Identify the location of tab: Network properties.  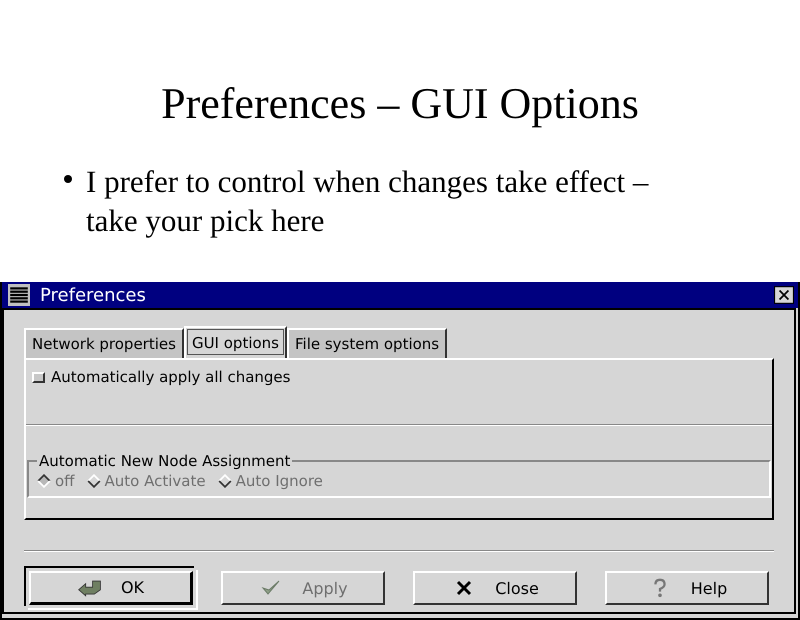
(104, 343).